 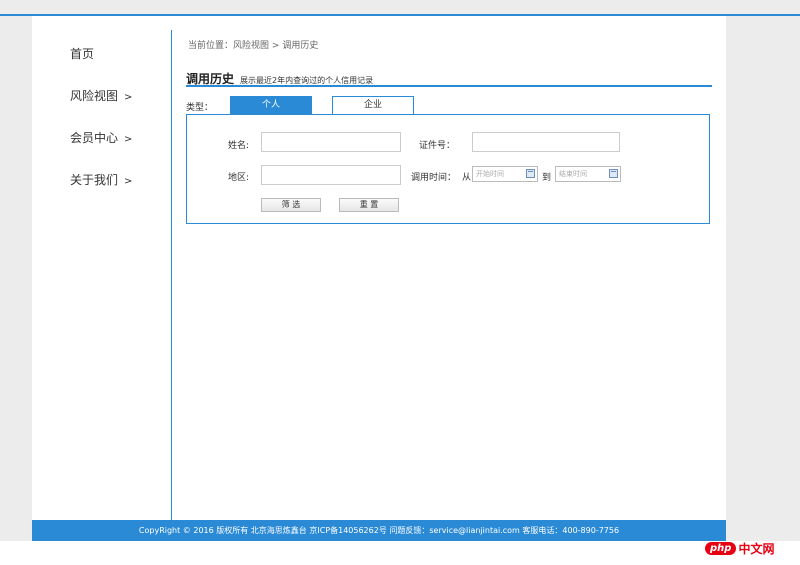 I want to click on watermark-logo: php 中文网, so click(x=739, y=547).